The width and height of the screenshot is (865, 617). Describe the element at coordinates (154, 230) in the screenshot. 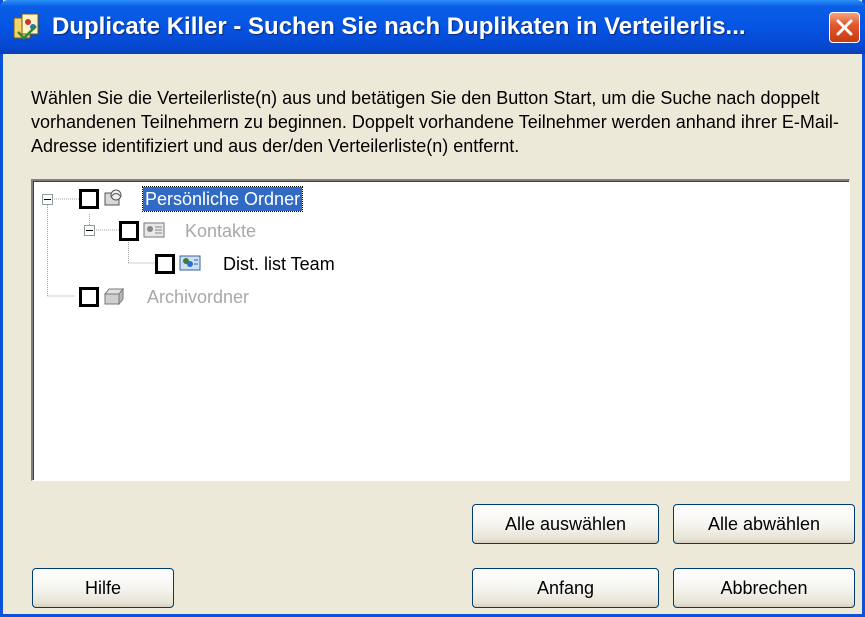

I see `contacts-folder-icon` at that location.